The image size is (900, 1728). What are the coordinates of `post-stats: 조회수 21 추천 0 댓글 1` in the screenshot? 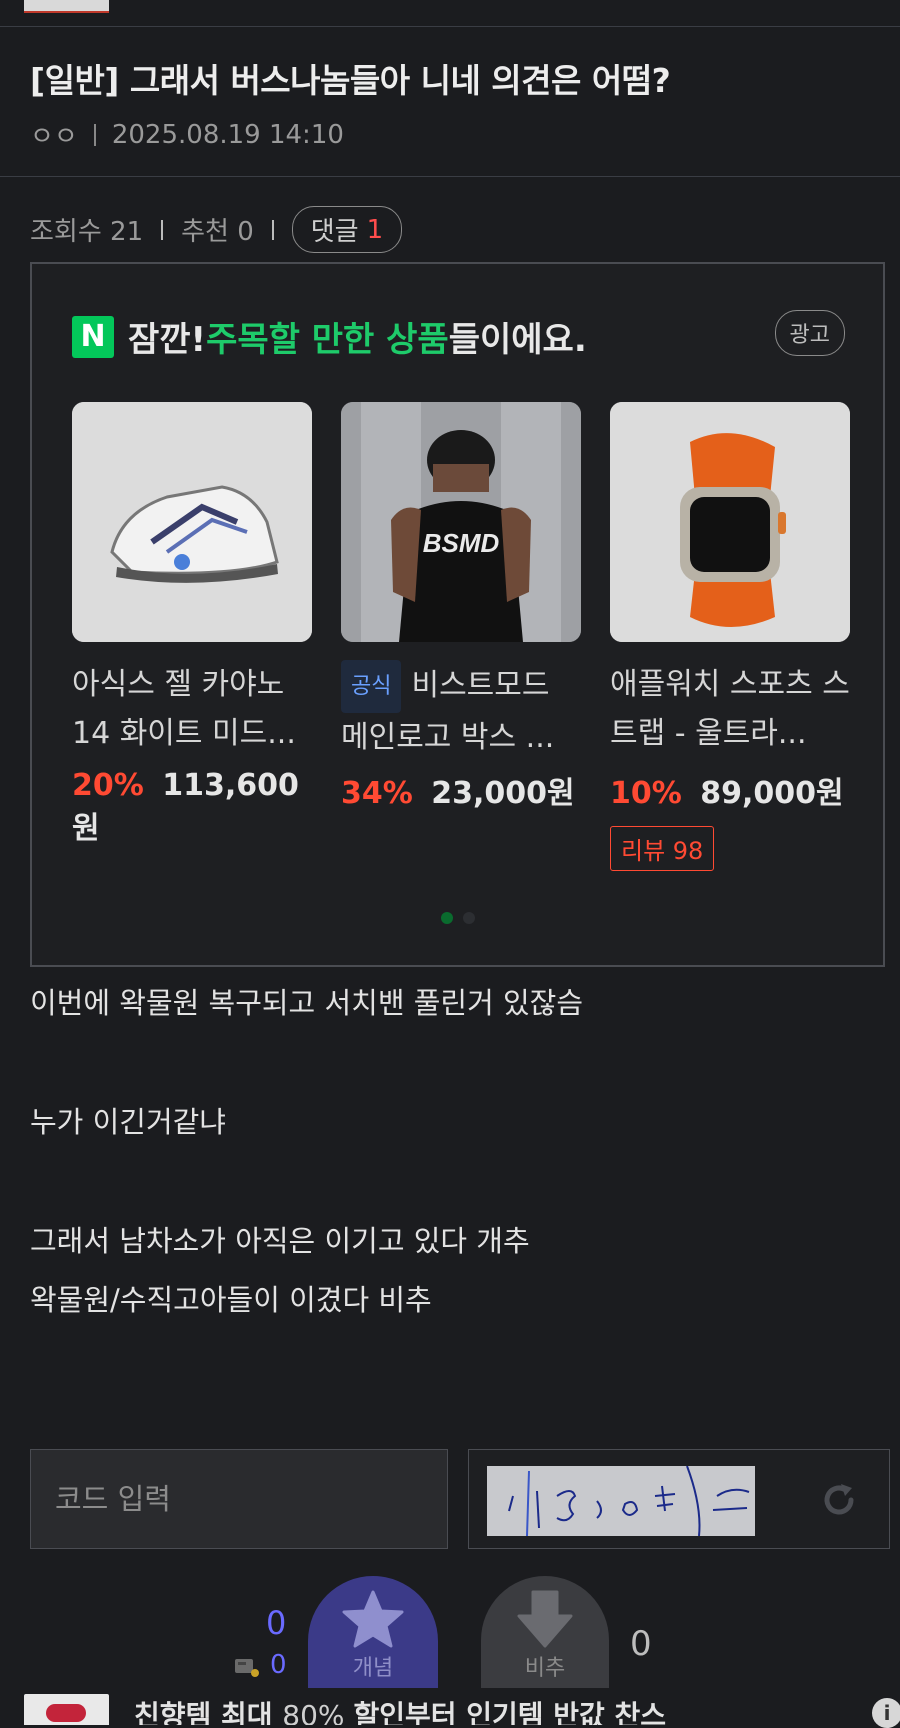 It's located at (216, 229).